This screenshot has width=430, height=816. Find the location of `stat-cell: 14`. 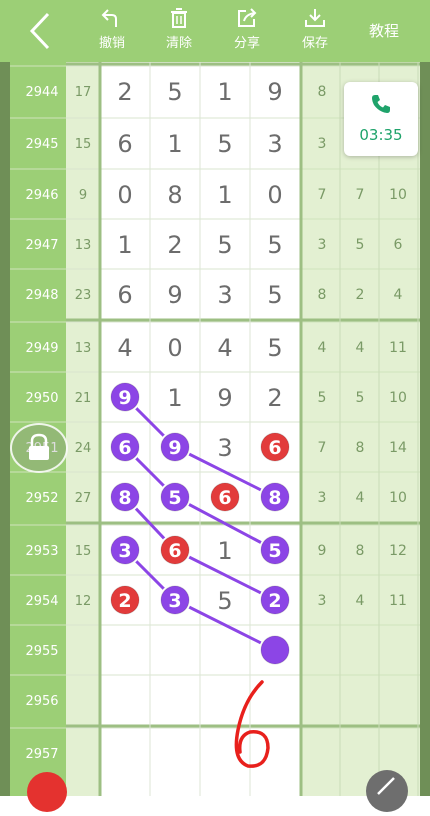

stat-cell: 14 is located at coordinates (398, 448).